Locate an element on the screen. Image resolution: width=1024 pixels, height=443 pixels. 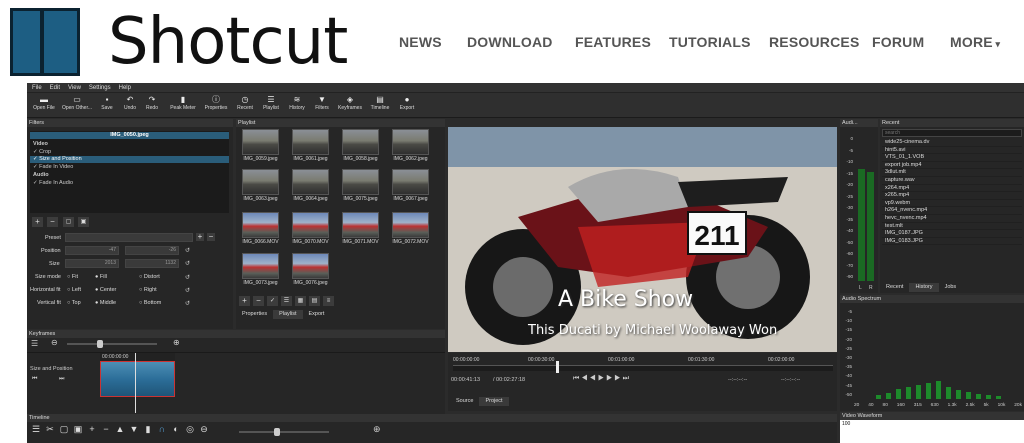
recent-item: x264.mp4 is located at coordinates (952, 189).